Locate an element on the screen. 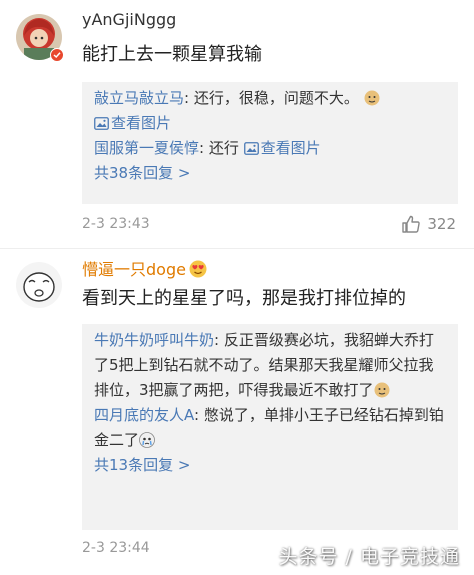 Image resolution: width=474 pixels, height=575 pixels. reply-author: 敲立马敲立马 is located at coordinates (139, 98).